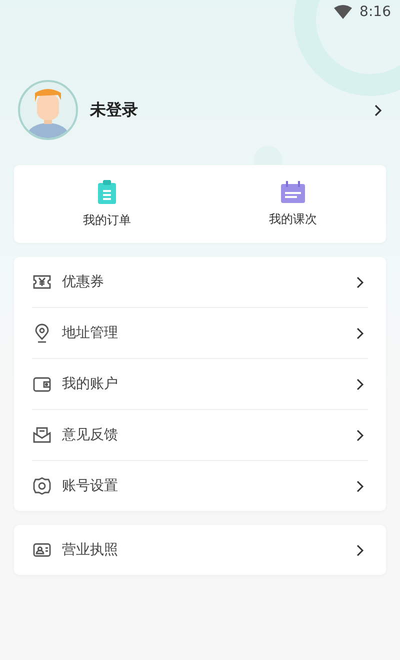 The height and width of the screenshot is (660, 400). Describe the element at coordinates (200, 384) in the screenshot. I see `menu-item: 我的账户` at that location.